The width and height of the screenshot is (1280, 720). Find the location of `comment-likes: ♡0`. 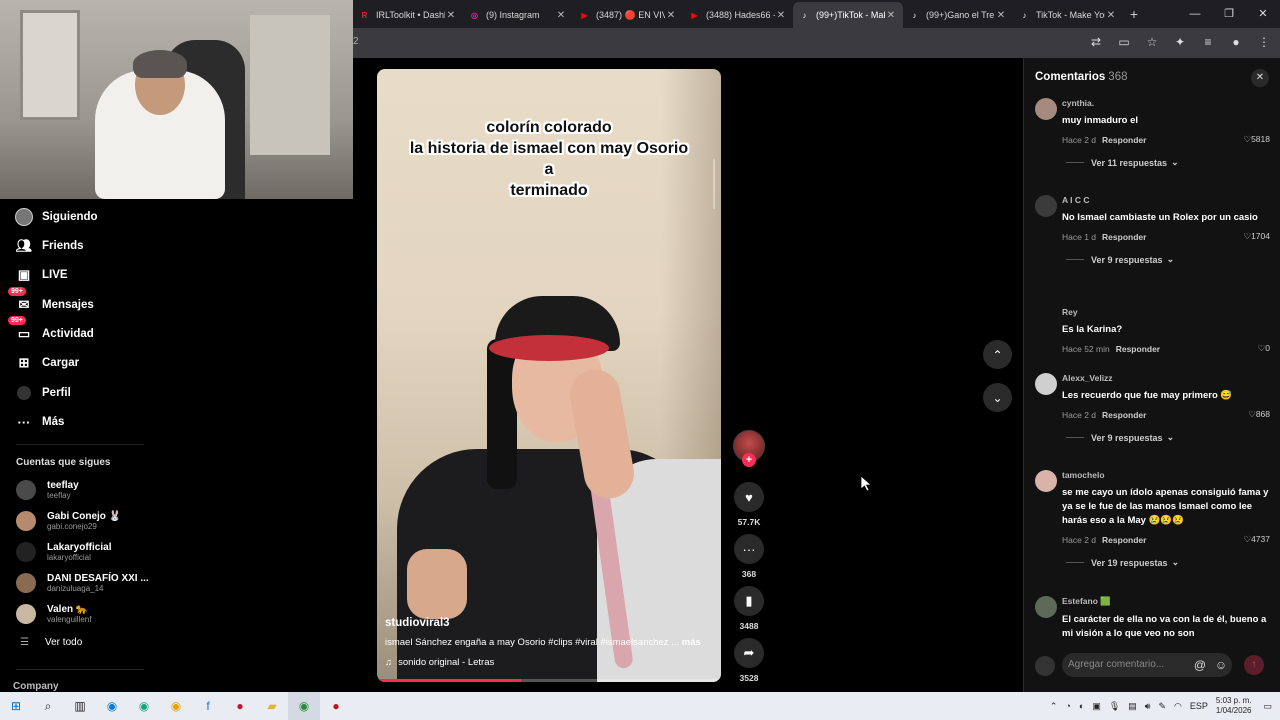

comment-likes: ♡0 is located at coordinates (1264, 348).